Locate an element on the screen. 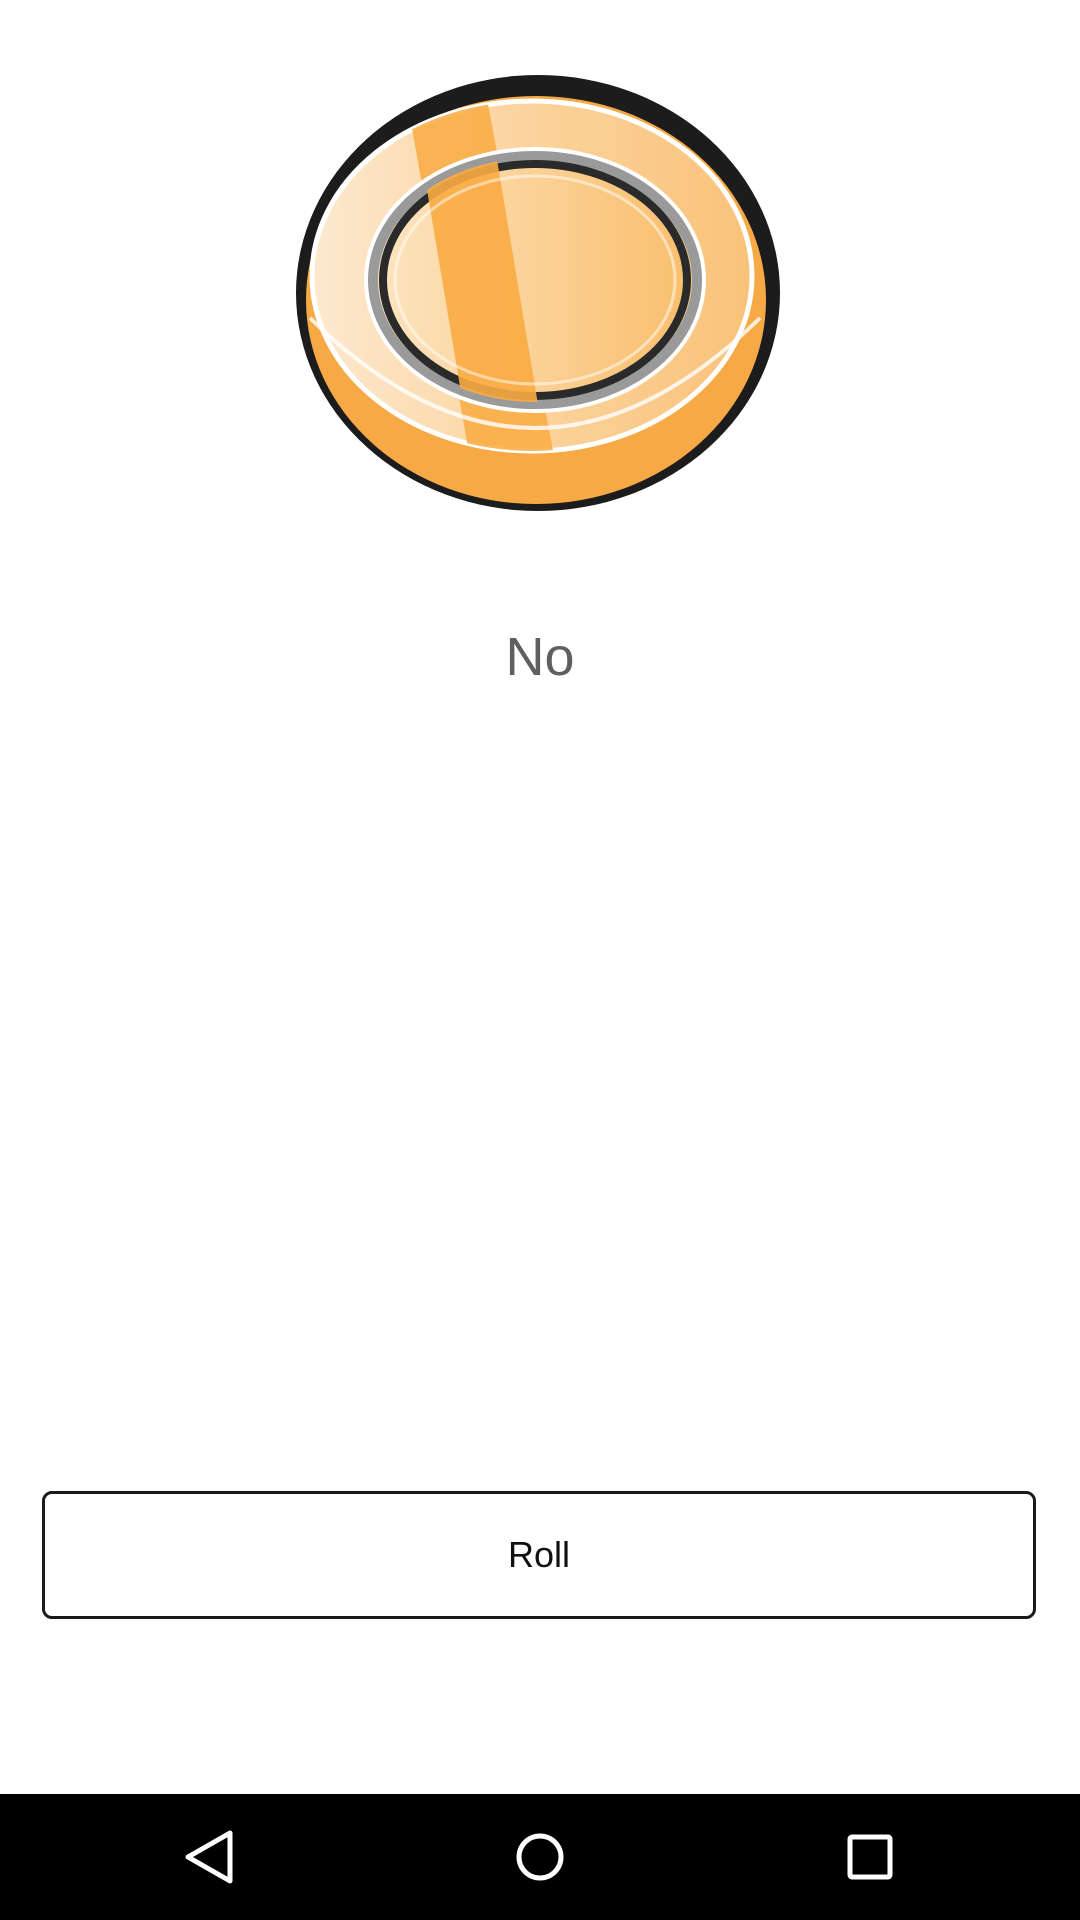 The height and width of the screenshot is (1920, 1080). roll-button-label: Roll is located at coordinates (538, 1554).